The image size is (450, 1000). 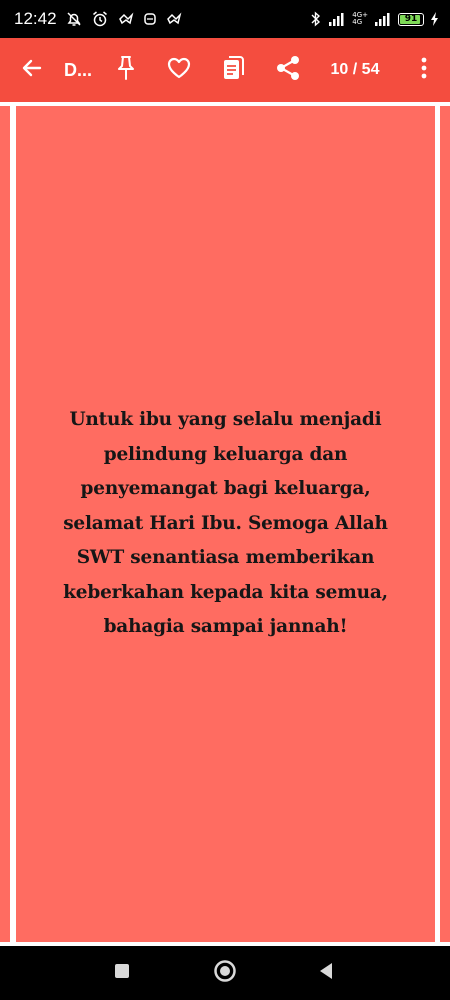 I want to click on home-button, so click(x=225, y=973).